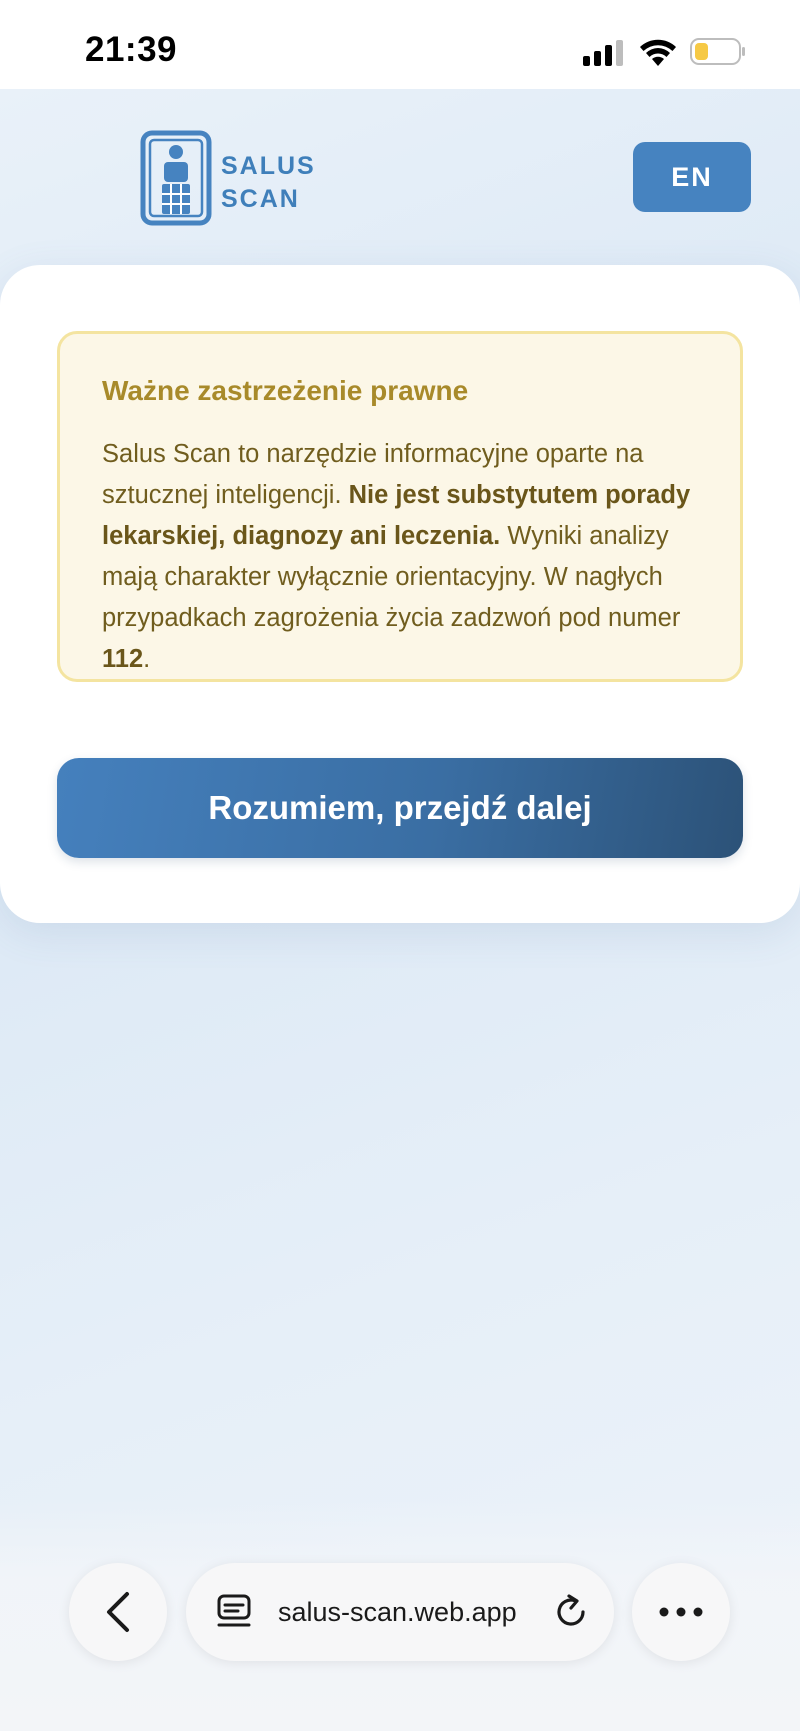 The height and width of the screenshot is (1731, 800). I want to click on more-icon, so click(681, 1612).